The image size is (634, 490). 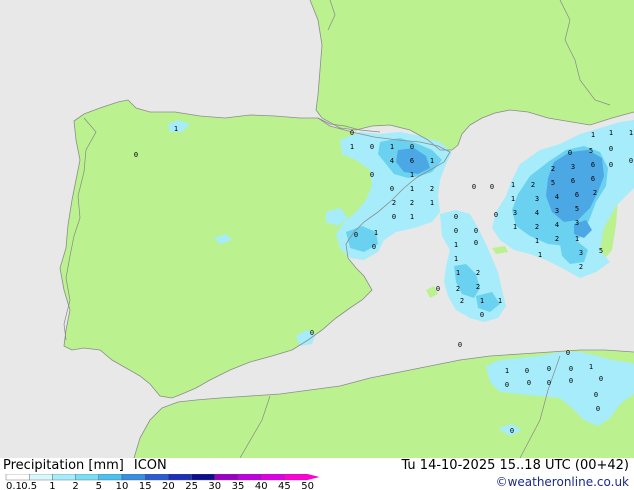 I want to click on scale-label: 30, so click(x=214, y=485).